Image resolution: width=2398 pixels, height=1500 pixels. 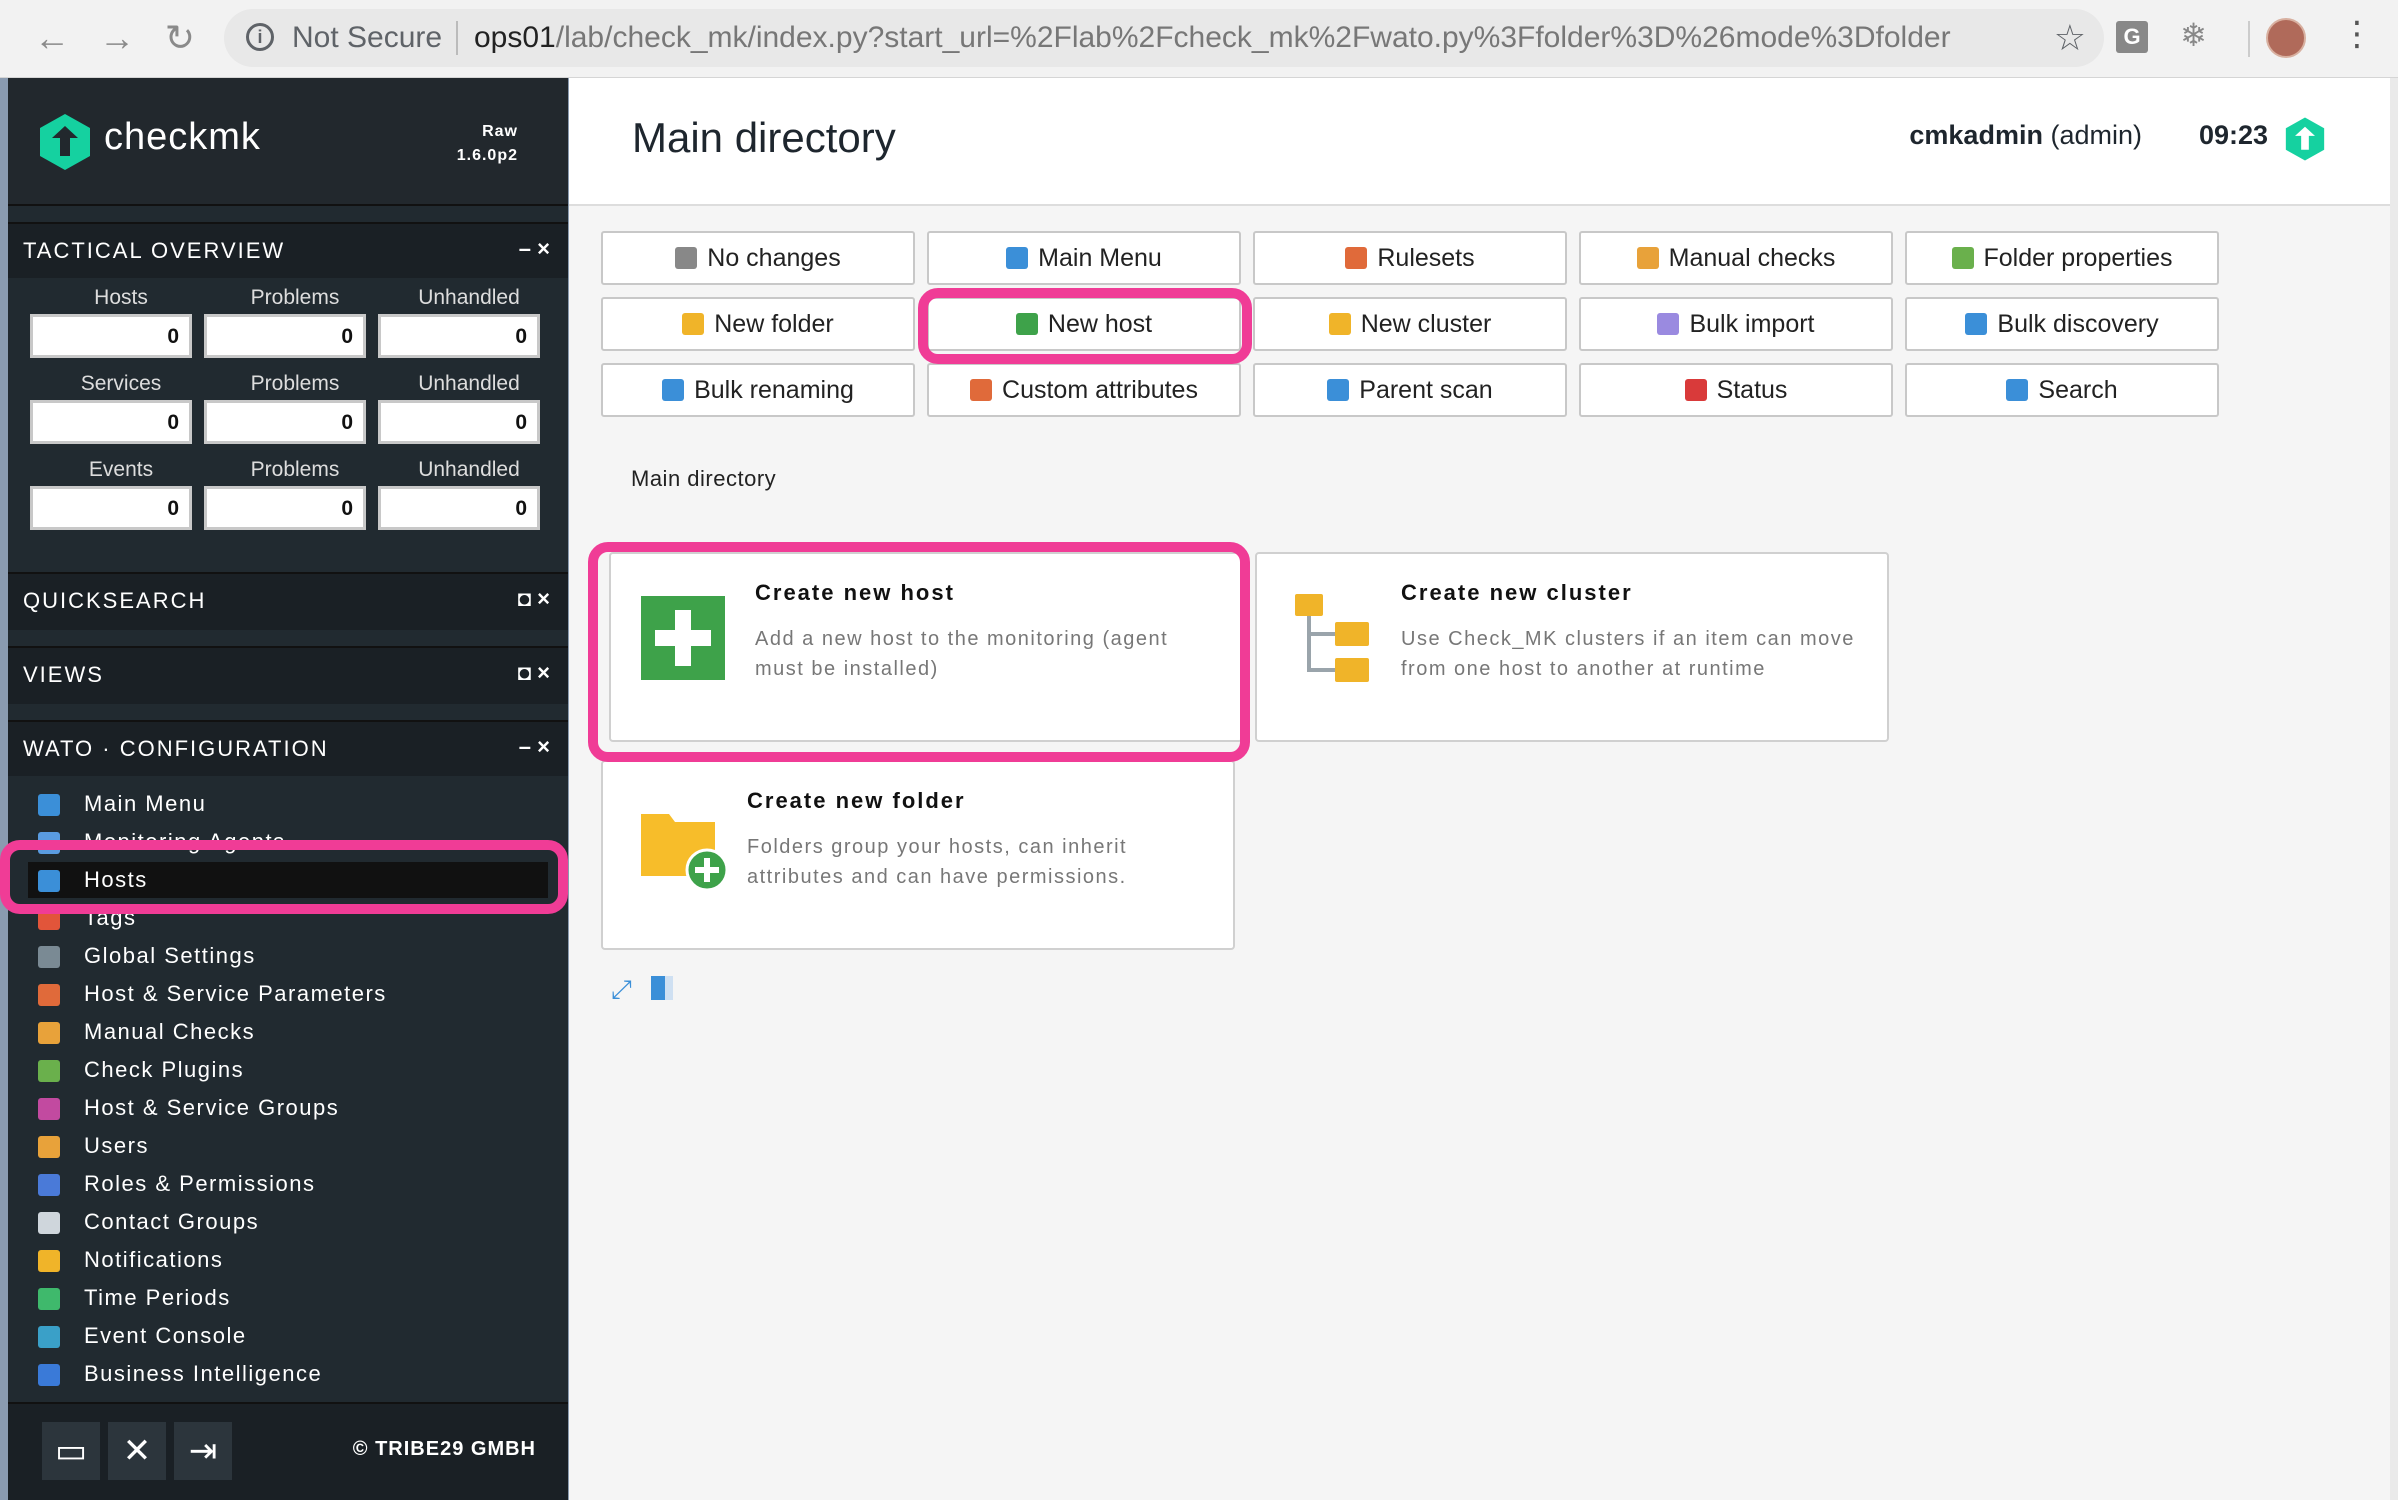 What do you see at coordinates (111, 508) in the screenshot?
I see `events-count: 0` at bounding box center [111, 508].